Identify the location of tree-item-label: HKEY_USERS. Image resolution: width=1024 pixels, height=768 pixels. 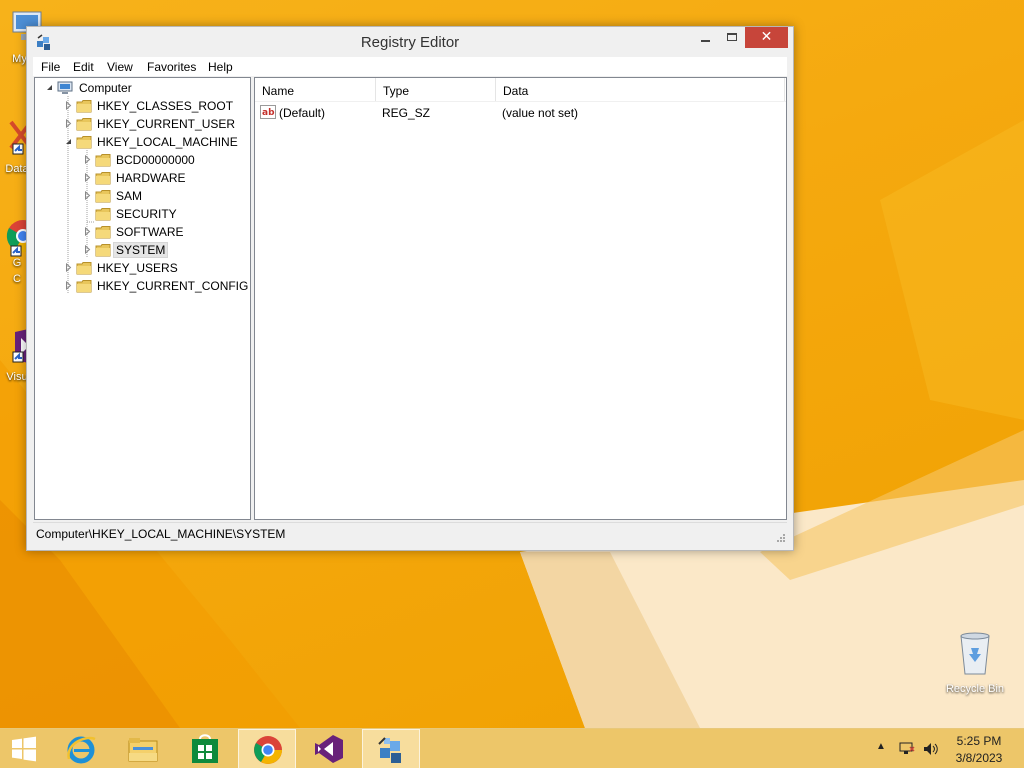
(137, 268).